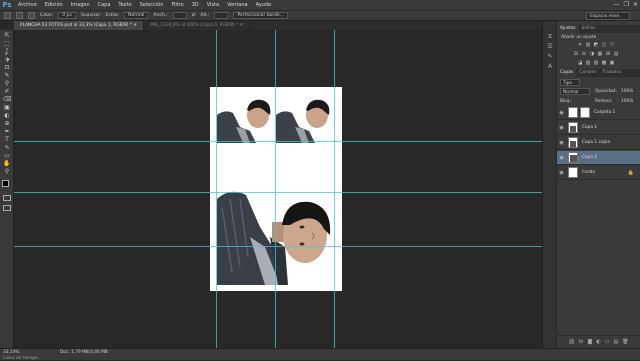 The image size is (640, 361). What do you see at coordinates (589, 29) in the screenshot?
I see `tab-estilos: Estilos` at bounding box center [589, 29].